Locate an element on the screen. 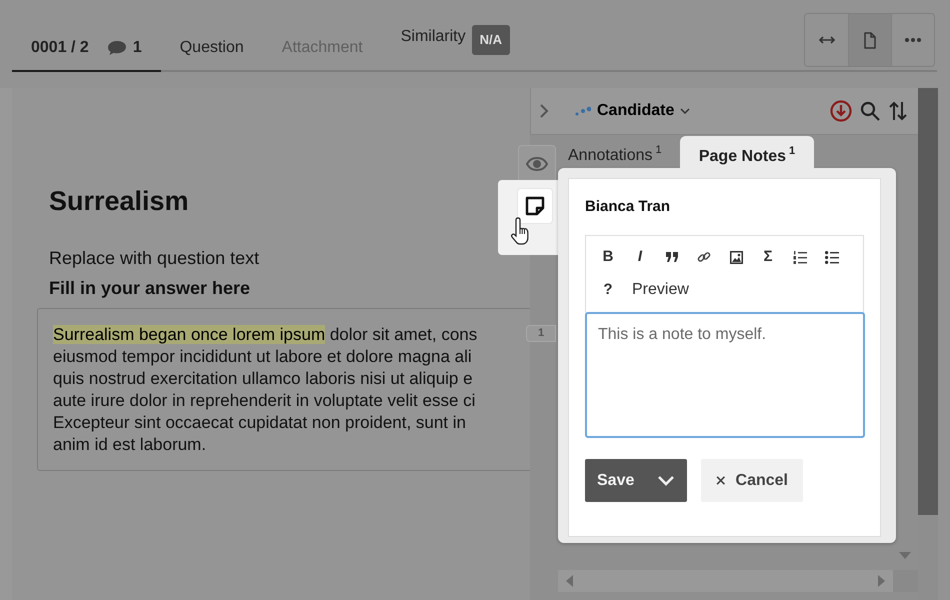  scroll-right-icon is located at coordinates (881, 581).